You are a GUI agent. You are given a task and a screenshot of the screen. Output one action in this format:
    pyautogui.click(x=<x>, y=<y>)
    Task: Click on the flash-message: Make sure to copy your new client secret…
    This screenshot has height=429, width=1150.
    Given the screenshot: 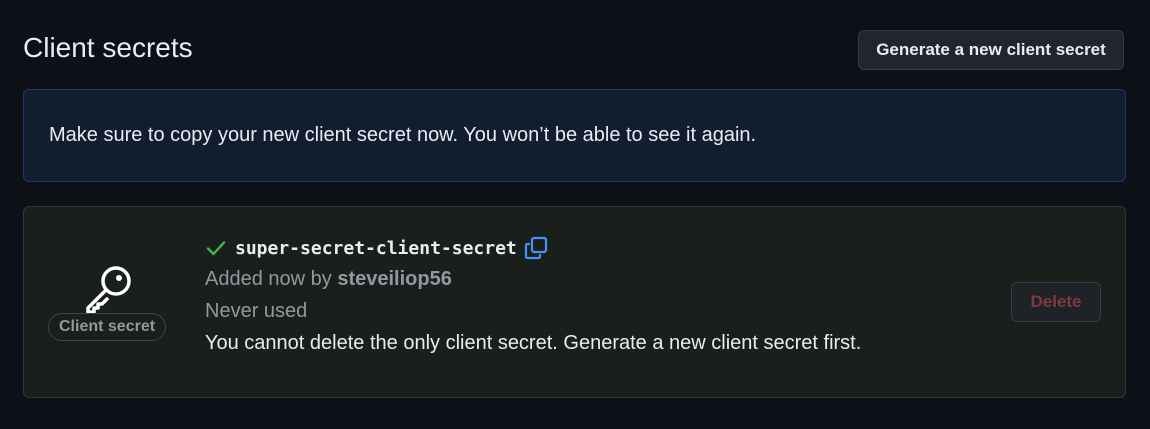 What is the action you would take?
    pyautogui.click(x=403, y=135)
    